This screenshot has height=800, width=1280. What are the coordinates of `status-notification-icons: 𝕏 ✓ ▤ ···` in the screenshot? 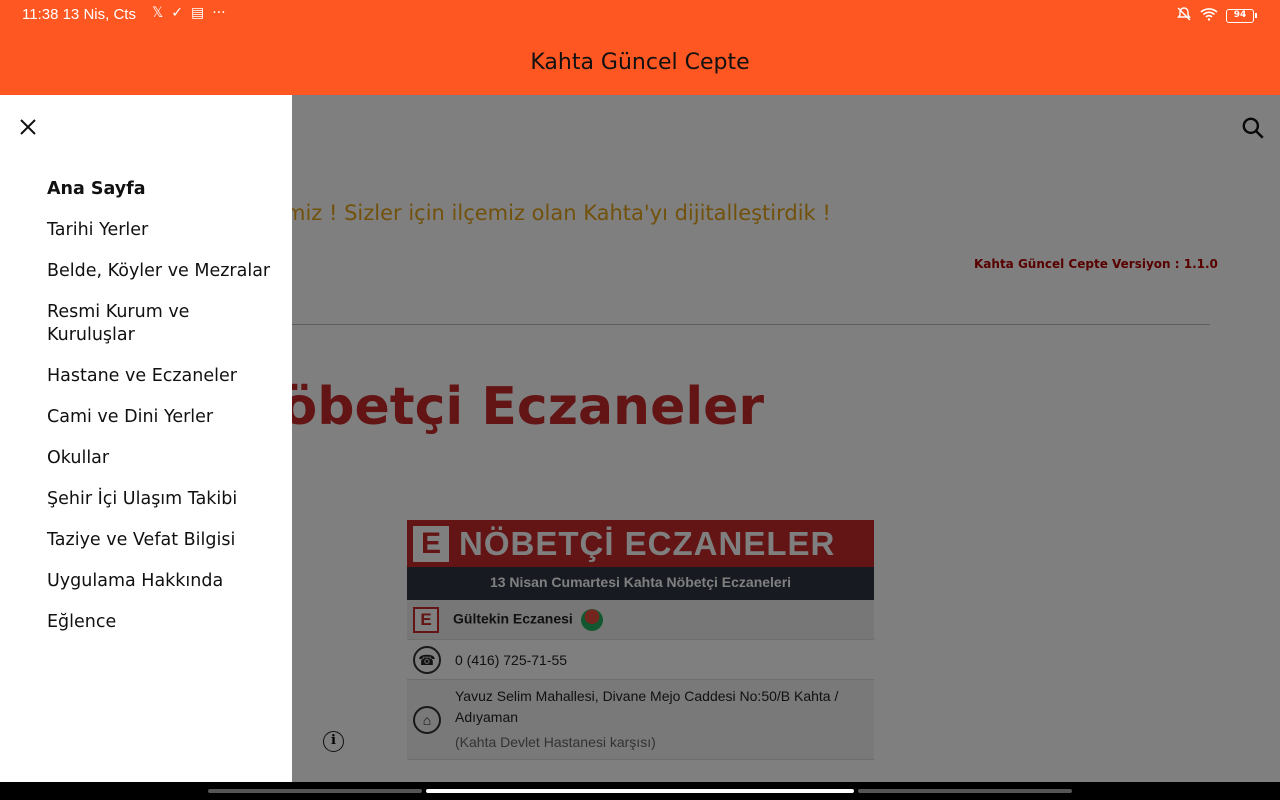 It's located at (189, 13).